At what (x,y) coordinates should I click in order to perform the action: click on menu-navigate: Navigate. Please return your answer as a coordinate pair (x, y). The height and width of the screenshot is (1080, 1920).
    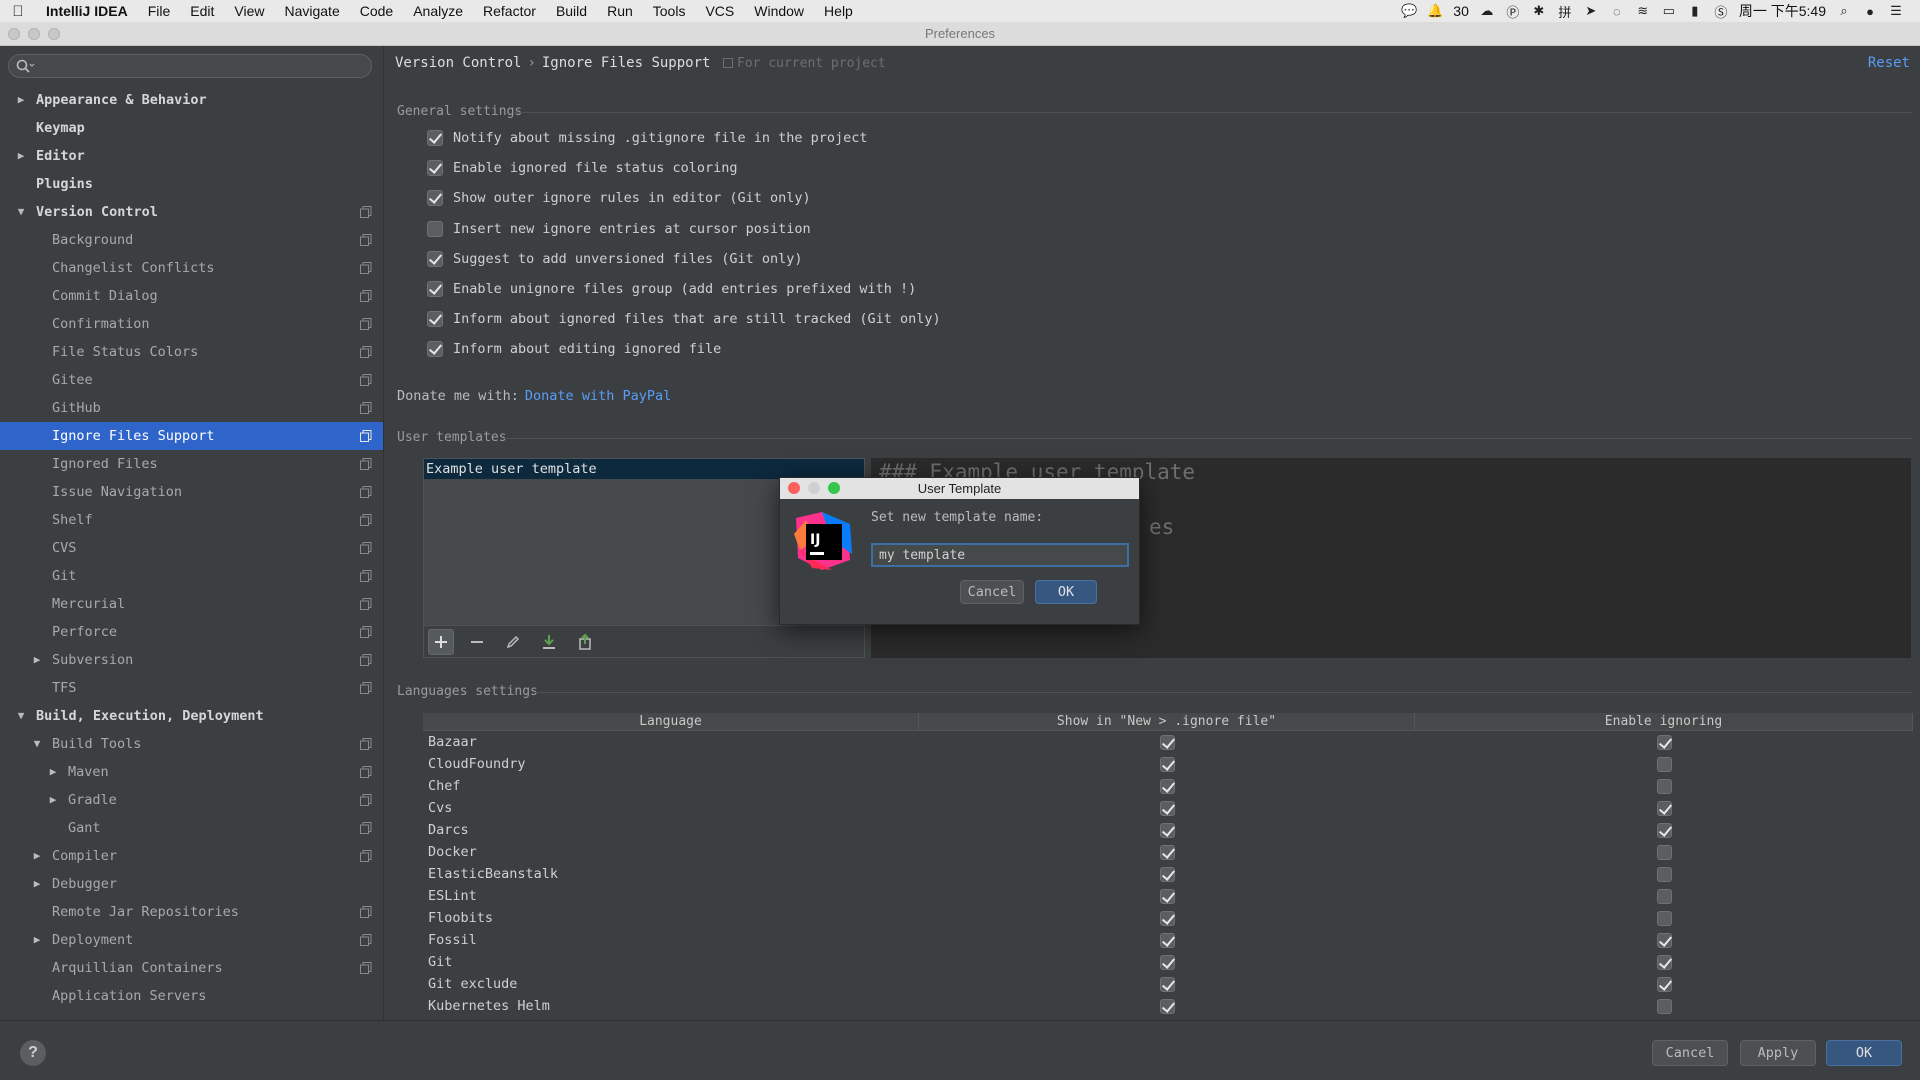
    Looking at the image, I should click on (311, 11).